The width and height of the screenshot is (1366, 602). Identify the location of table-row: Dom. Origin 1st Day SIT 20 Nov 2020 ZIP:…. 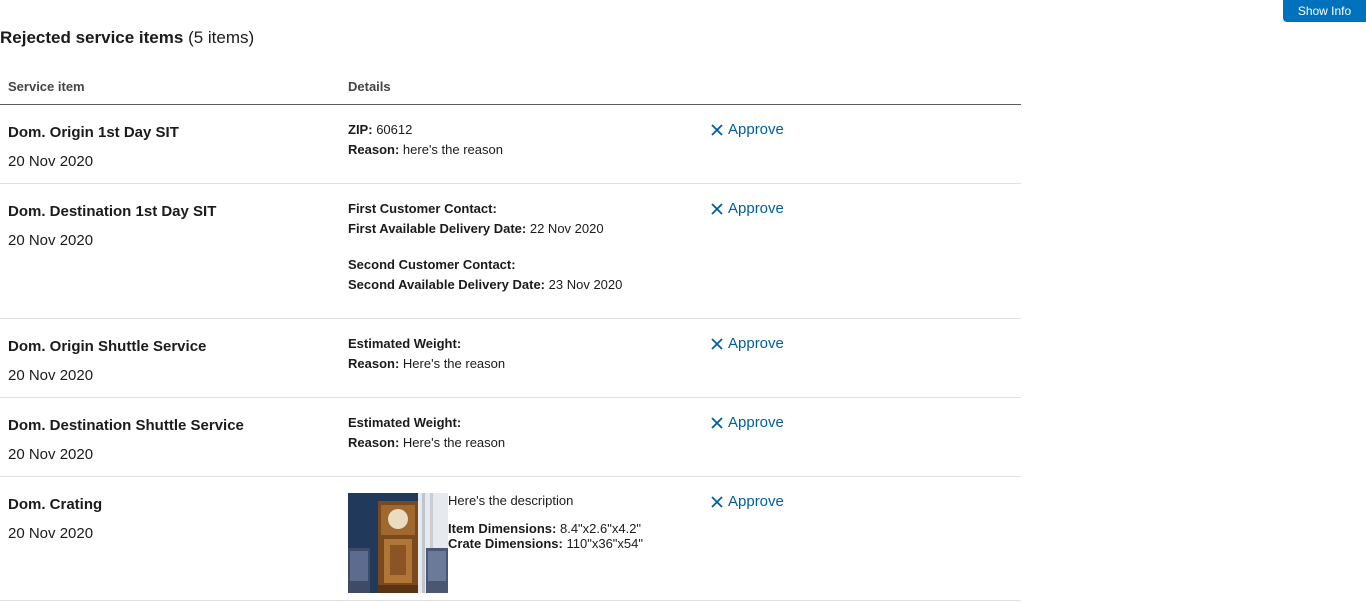
(510, 144).